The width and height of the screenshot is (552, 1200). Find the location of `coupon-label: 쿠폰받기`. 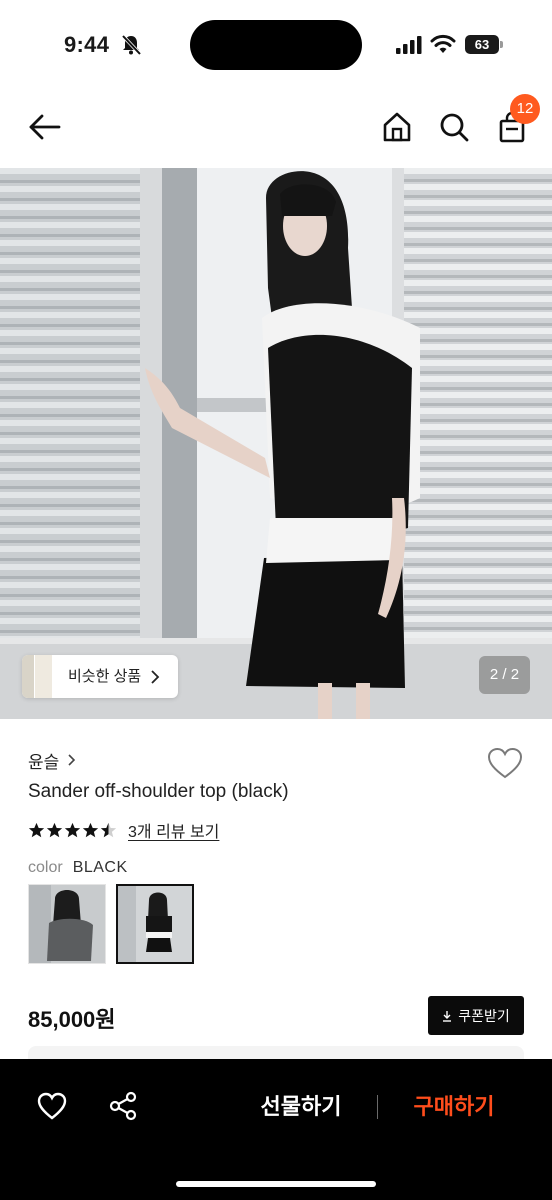

coupon-label: 쿠폰받기 is located at coordinates (484, 1015).